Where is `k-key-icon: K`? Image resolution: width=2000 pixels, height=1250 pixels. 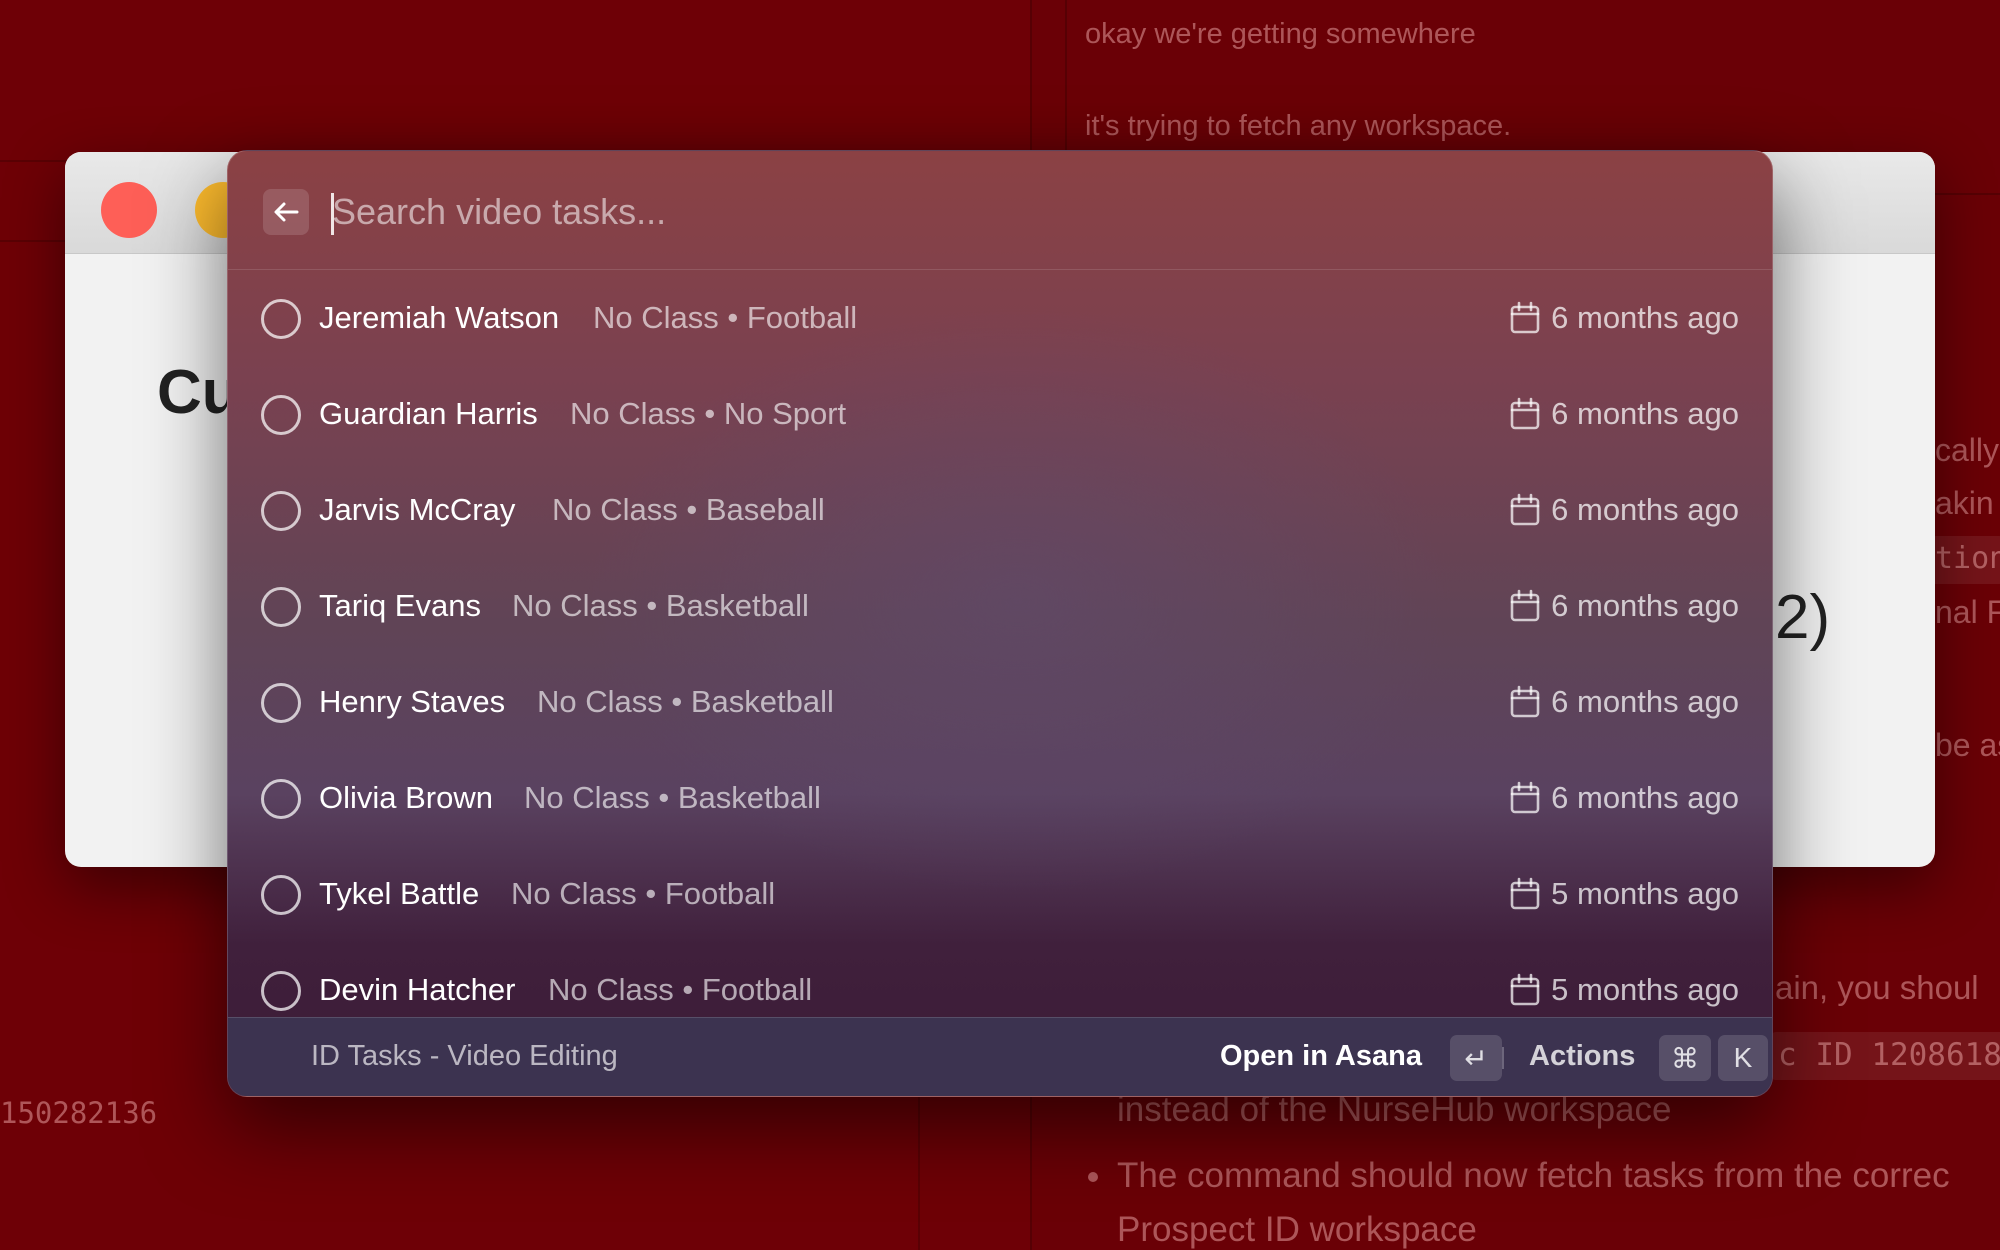 k-key-icon: K is located at coordinates (1743, 1058).